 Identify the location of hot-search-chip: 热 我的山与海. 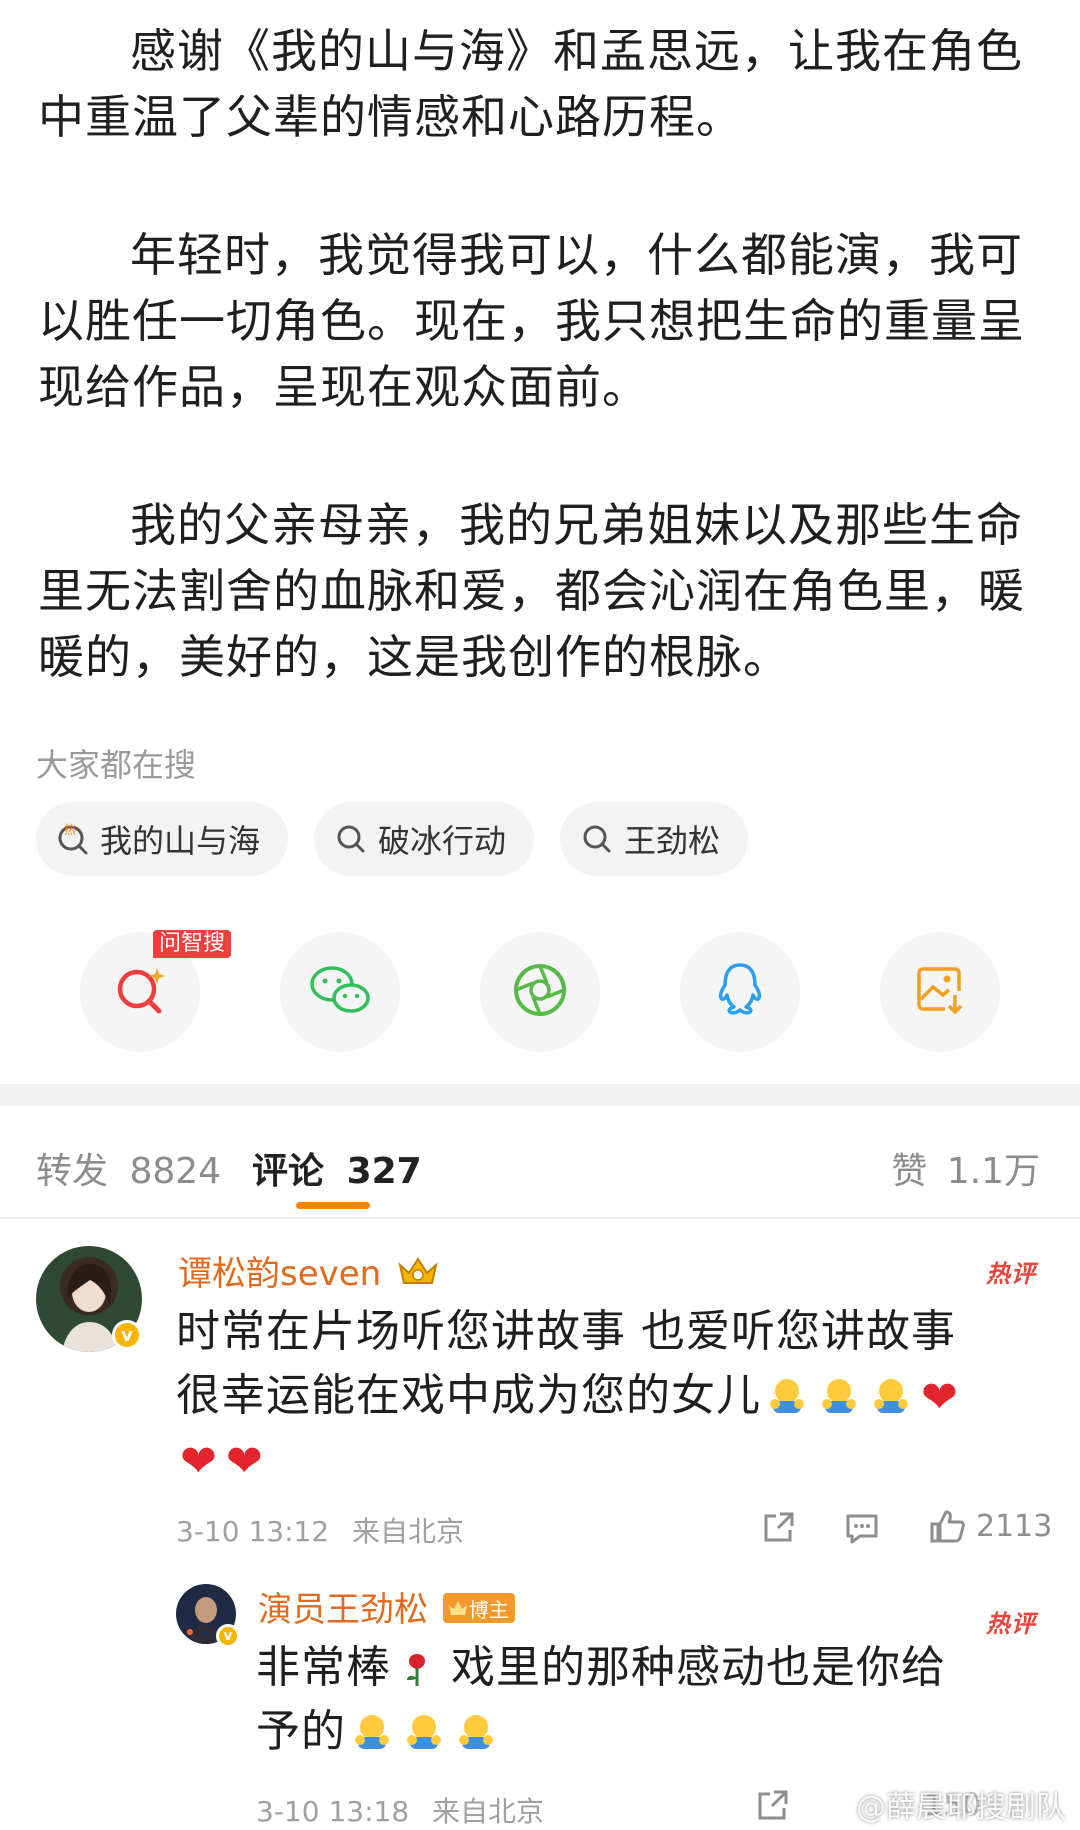
(162, 839).